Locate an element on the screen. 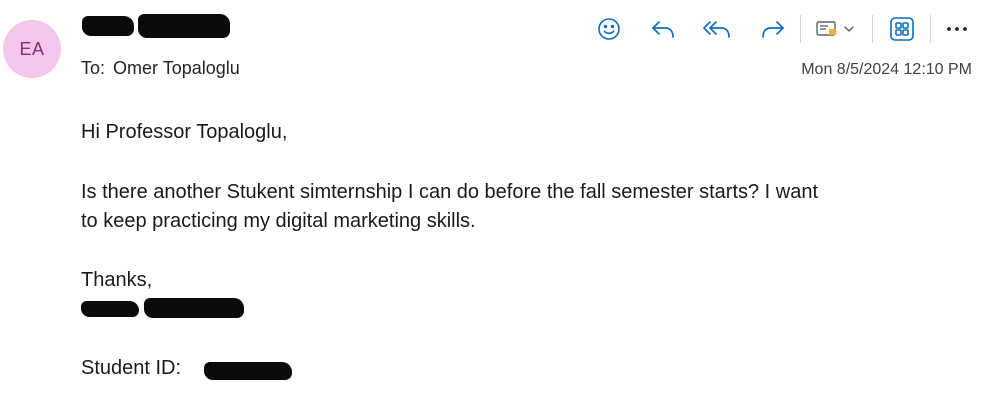 The width and height of the screenshot is (992, 405). sender-name-redacted is located at coordinates (157, 27).